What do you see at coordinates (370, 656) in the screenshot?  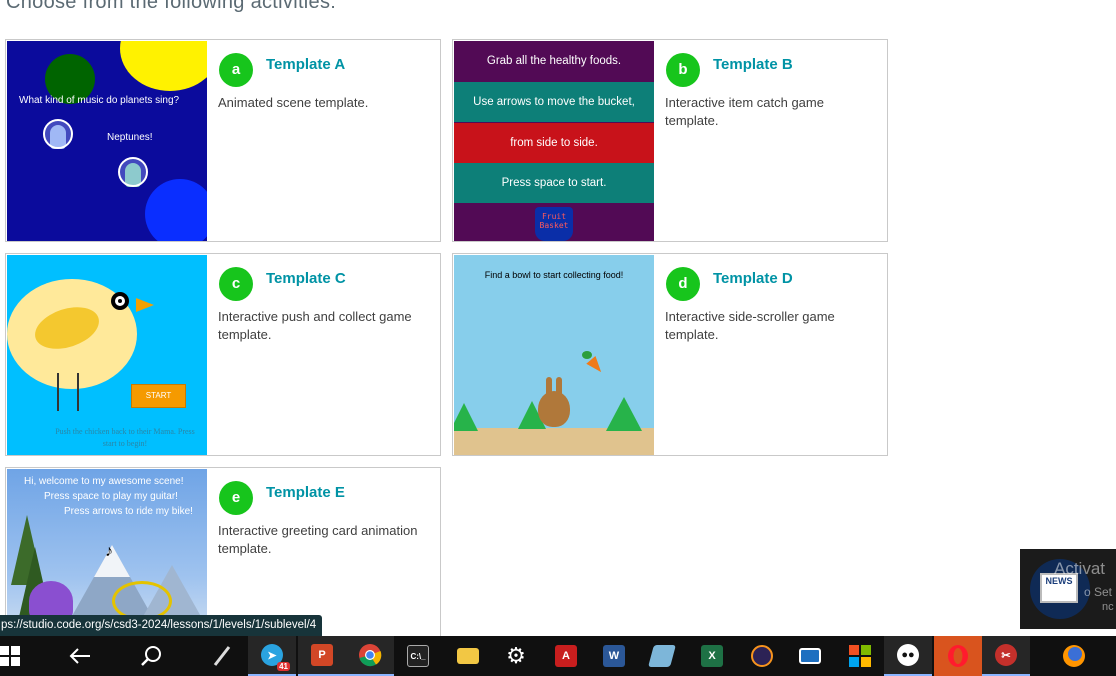 I see `chrome-icon` at bounding box center [370, 656].